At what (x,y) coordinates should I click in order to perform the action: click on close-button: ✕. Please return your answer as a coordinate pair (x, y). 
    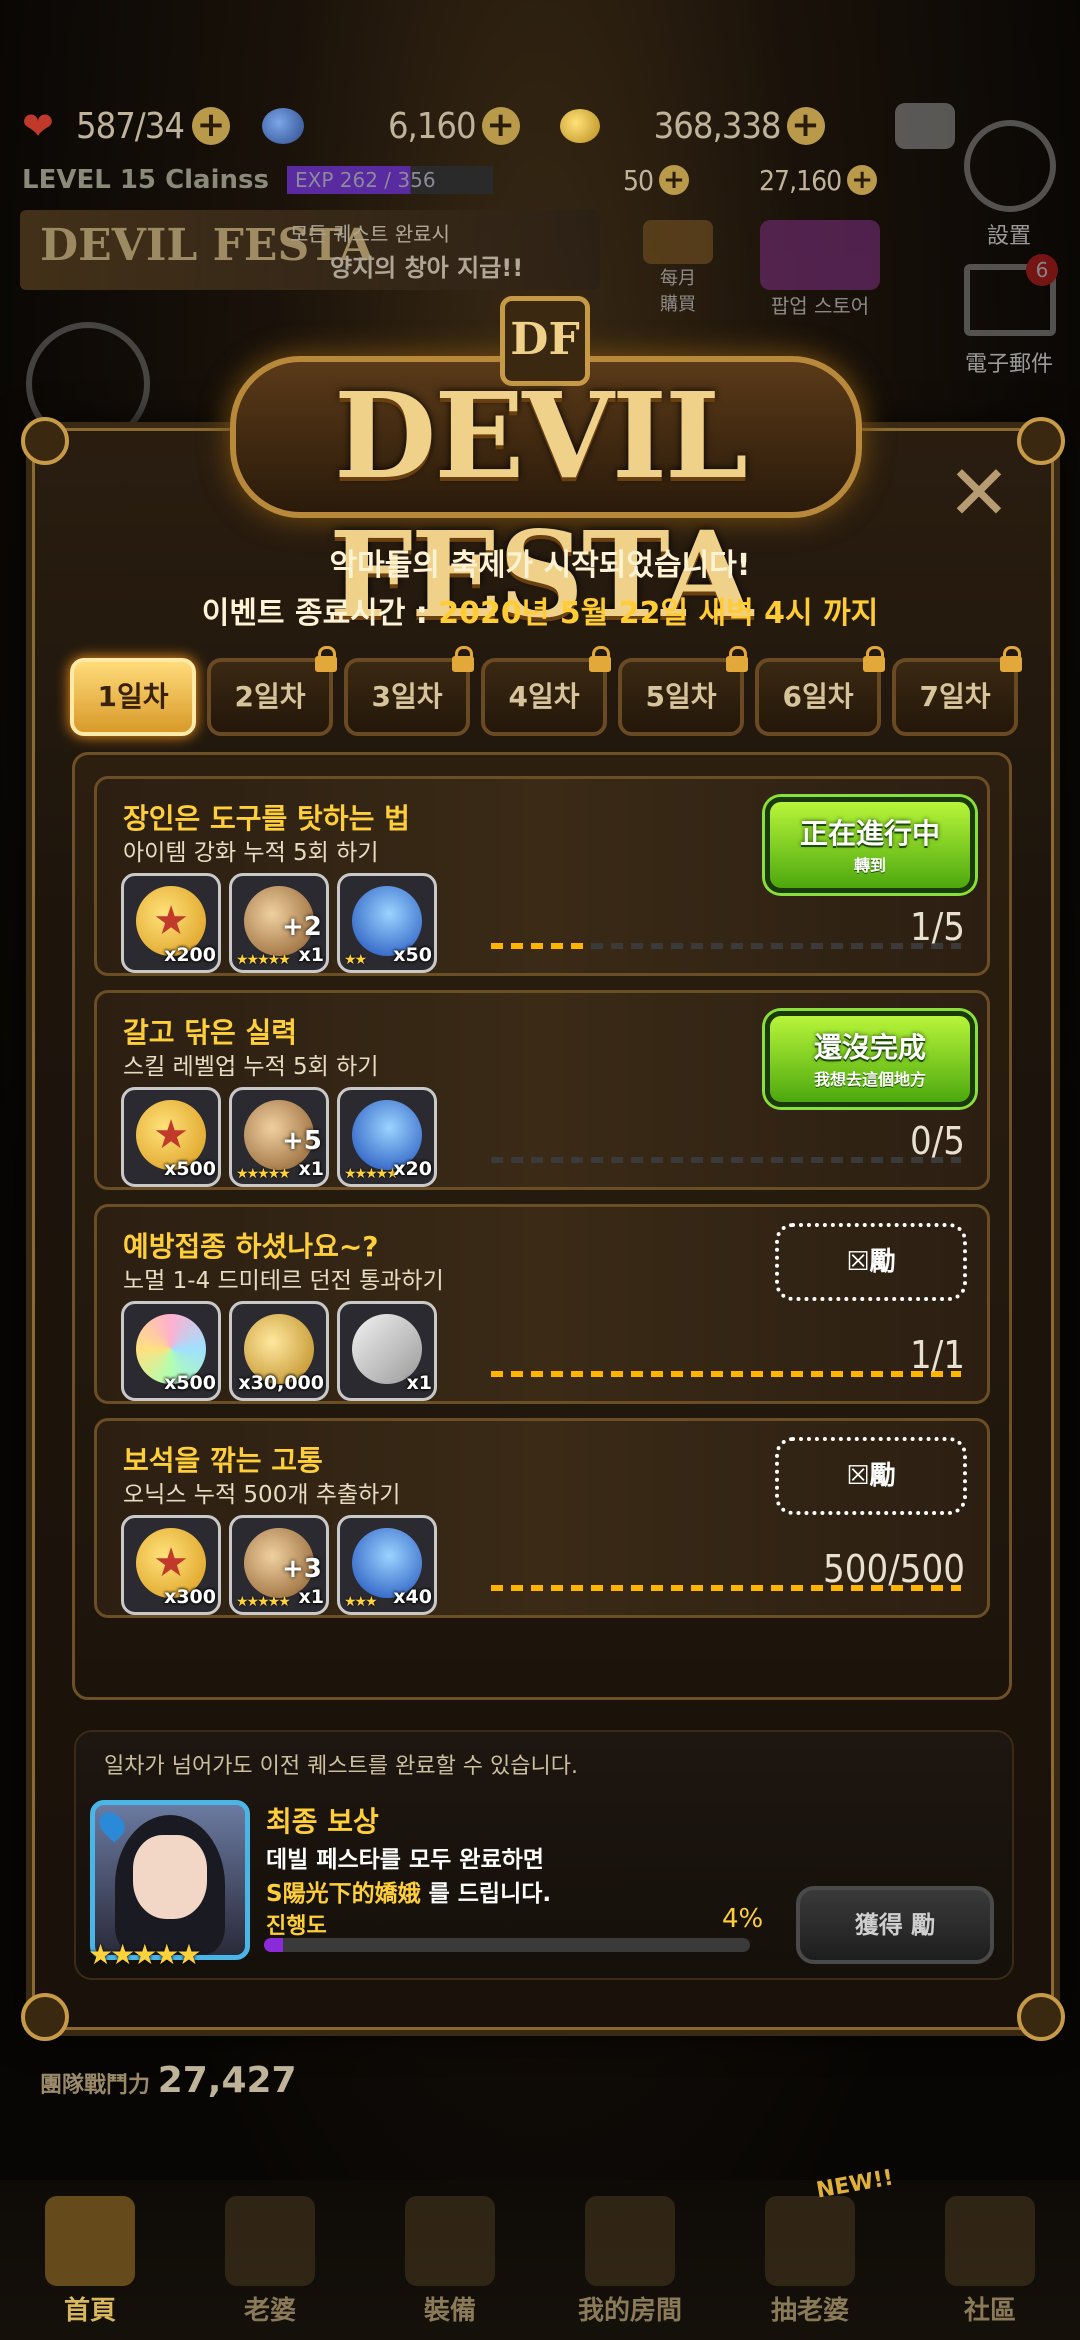
    Looking at the image, I should click on (979, 493).